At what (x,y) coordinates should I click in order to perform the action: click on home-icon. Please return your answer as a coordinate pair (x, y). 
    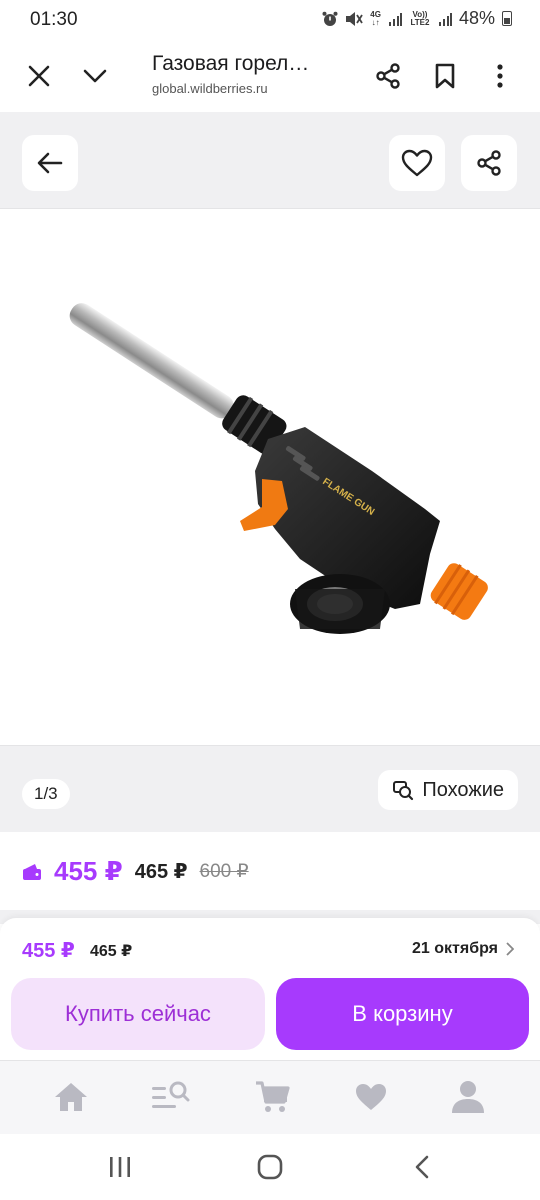
    Looking at the image, I should click on (71, 1097).